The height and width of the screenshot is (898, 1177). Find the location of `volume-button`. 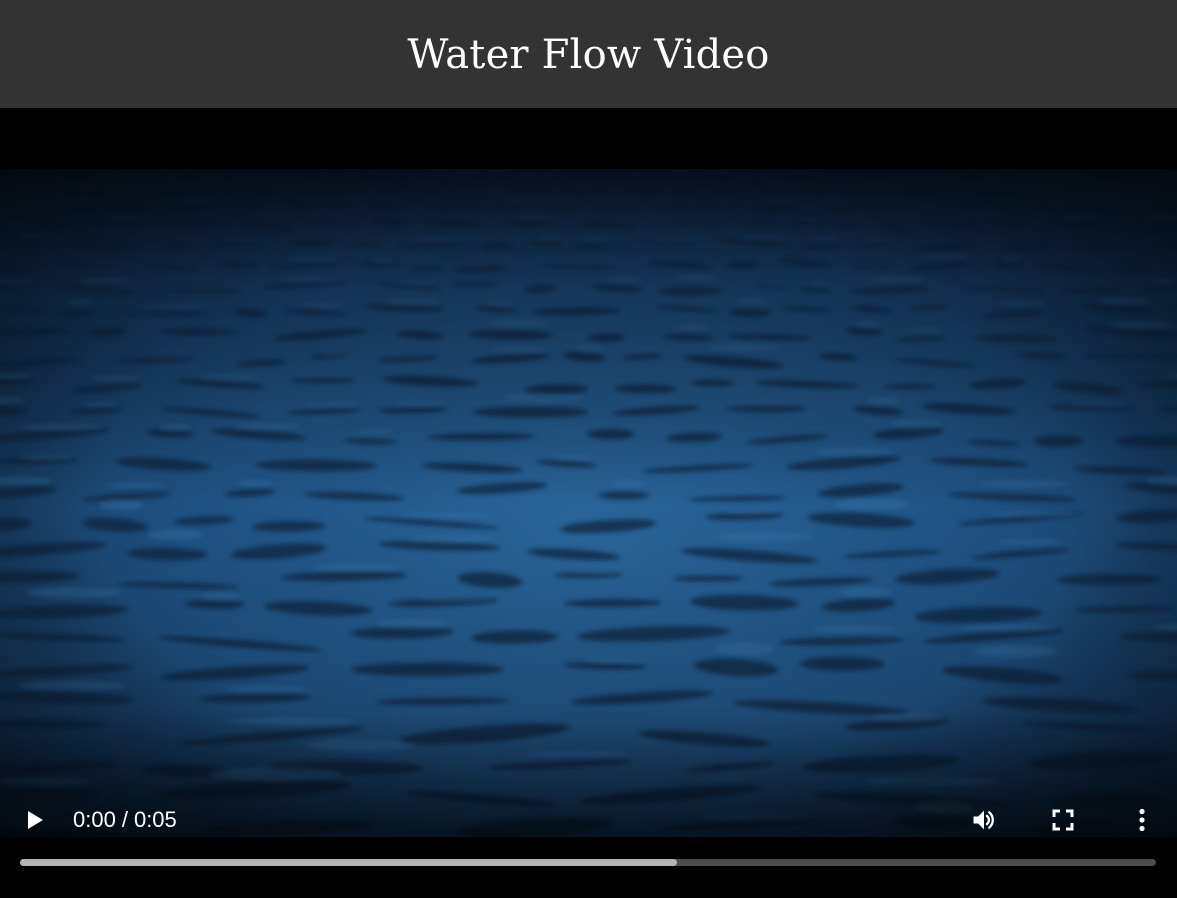

volume-button is located at coordinates (984, 820).